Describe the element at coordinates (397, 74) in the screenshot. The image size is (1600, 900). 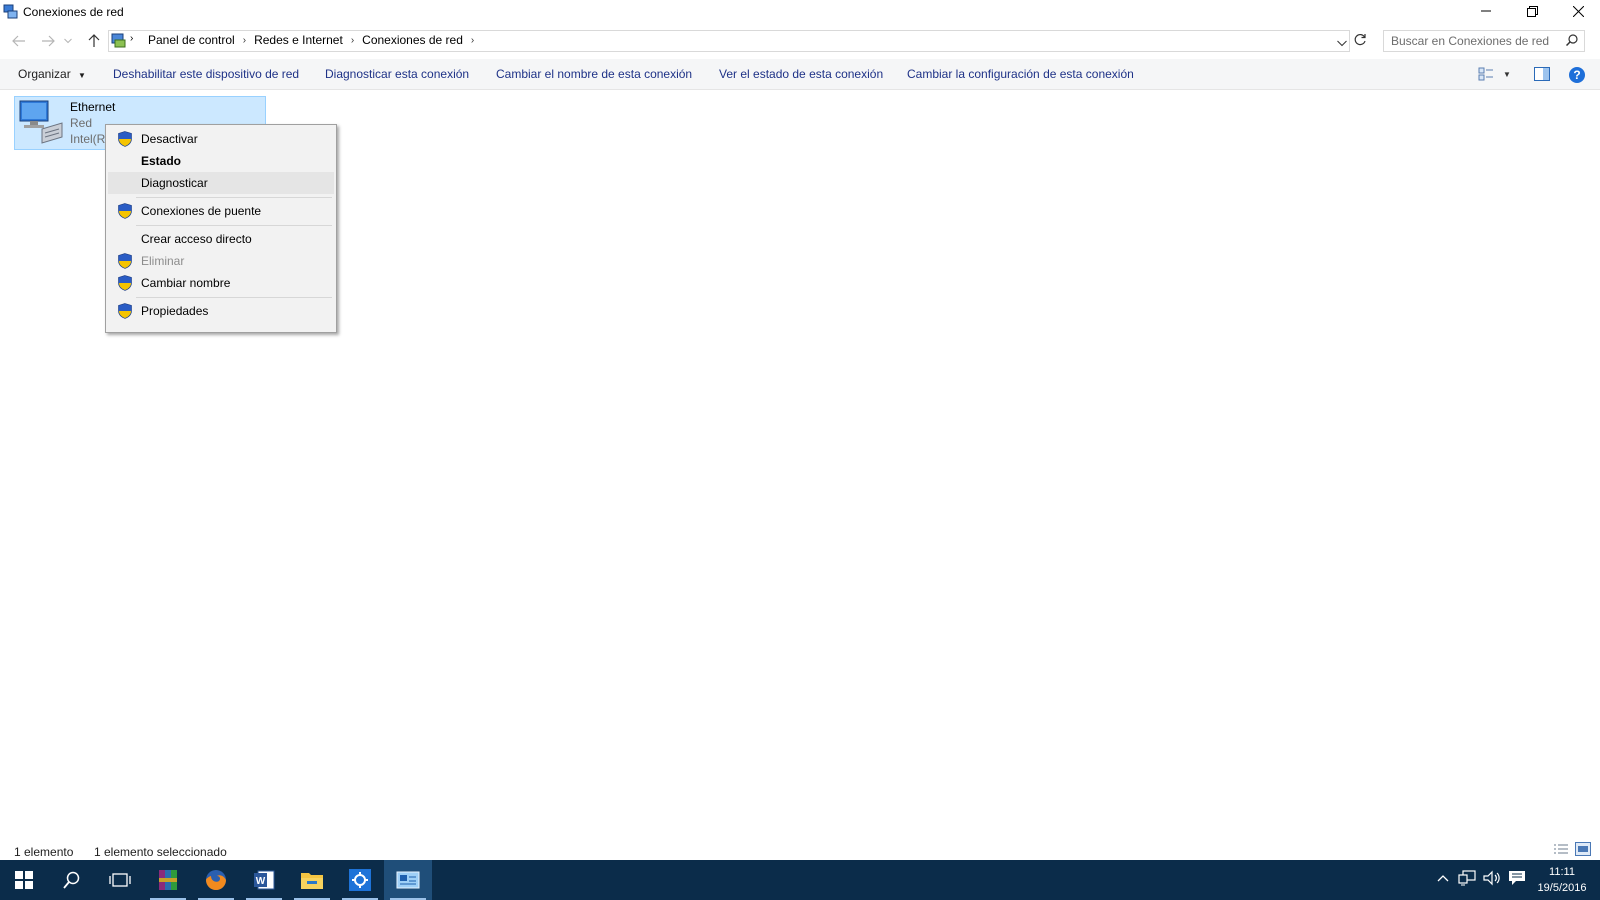
I see `diagnose-connection-button: Diagnosticar esta conexión` at that location.